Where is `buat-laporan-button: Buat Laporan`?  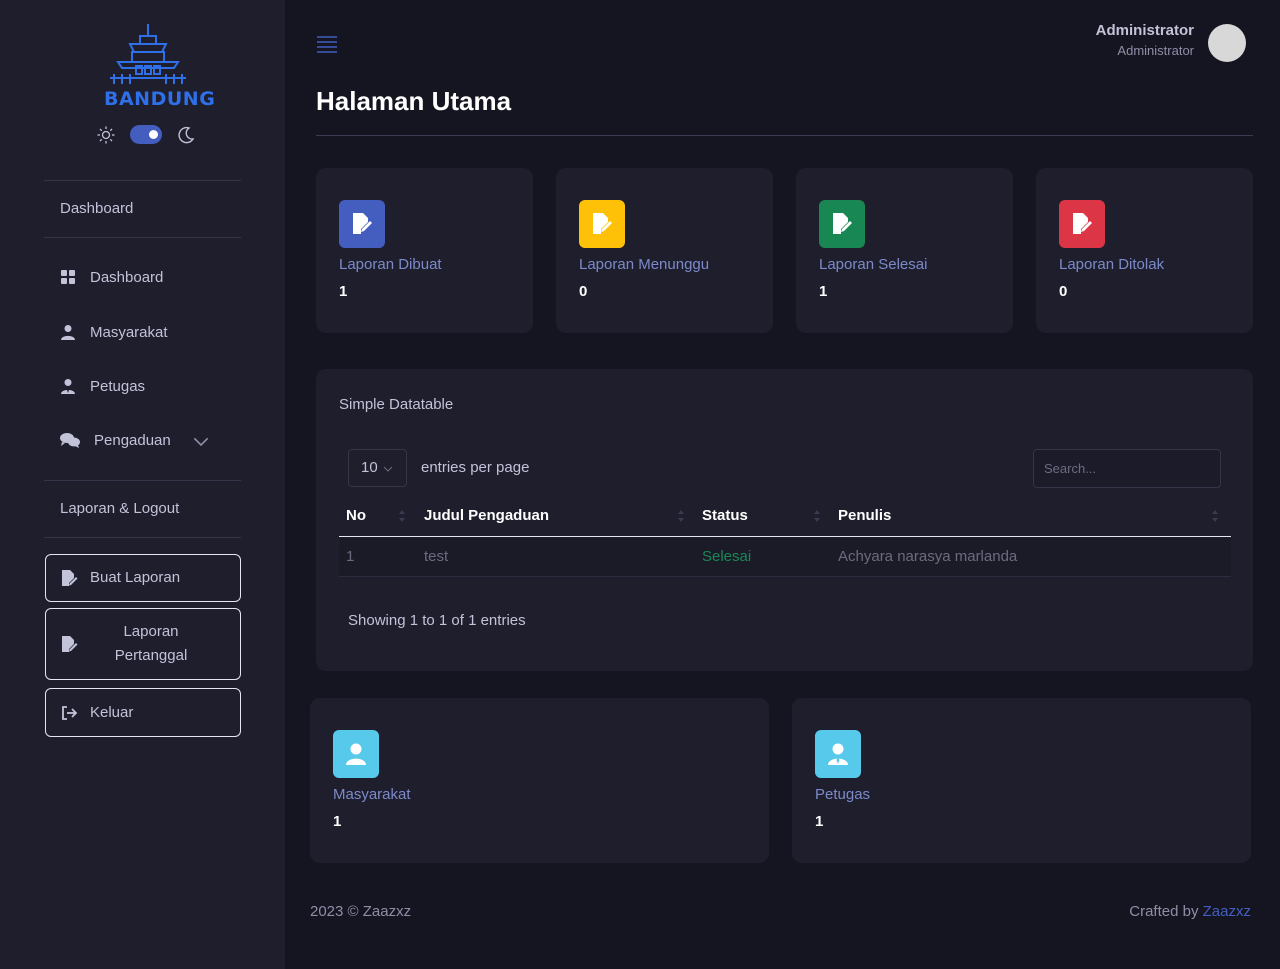
buat-laporan-button: Buat Laporan is located at coordinates (143, 578).